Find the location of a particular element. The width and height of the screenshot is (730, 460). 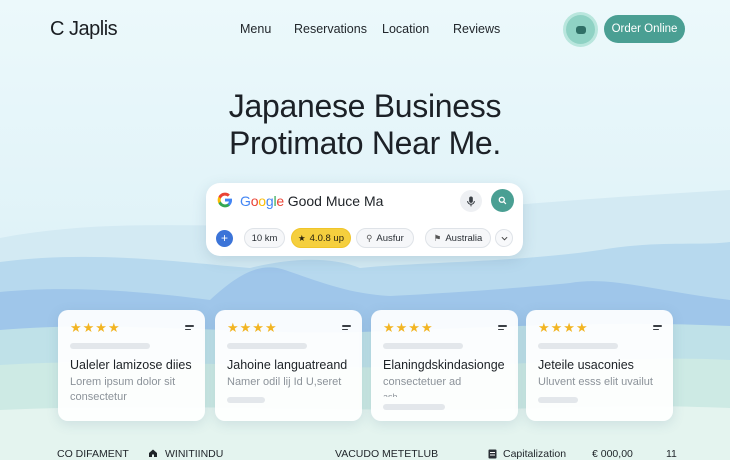

nav-link-reviews: Reviews is located at coordinates (476, 29).